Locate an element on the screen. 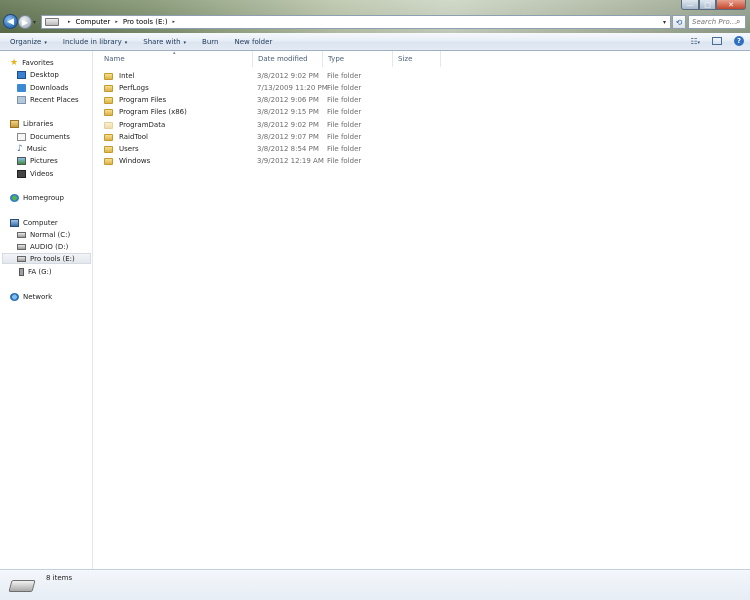  breadcrumb-computer: Computer is located at coordinates (93, 22).